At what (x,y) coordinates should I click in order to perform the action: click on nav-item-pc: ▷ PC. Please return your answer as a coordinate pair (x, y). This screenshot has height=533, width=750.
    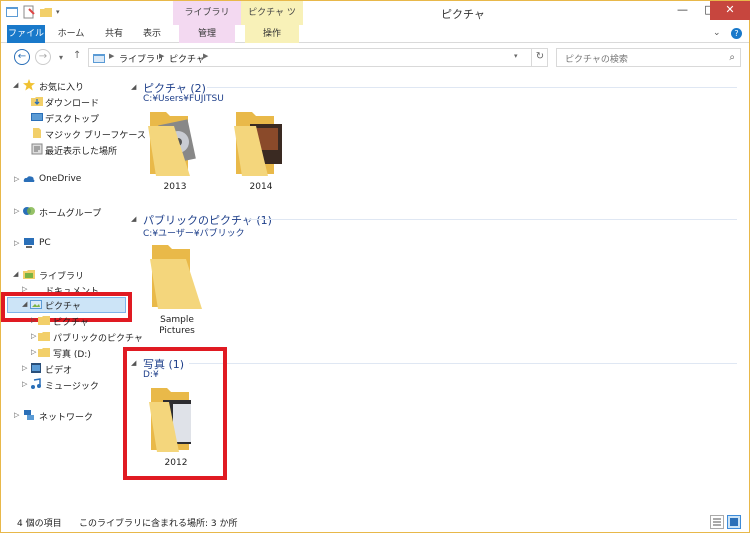
    Looking at the image, I should click on (64, 244).